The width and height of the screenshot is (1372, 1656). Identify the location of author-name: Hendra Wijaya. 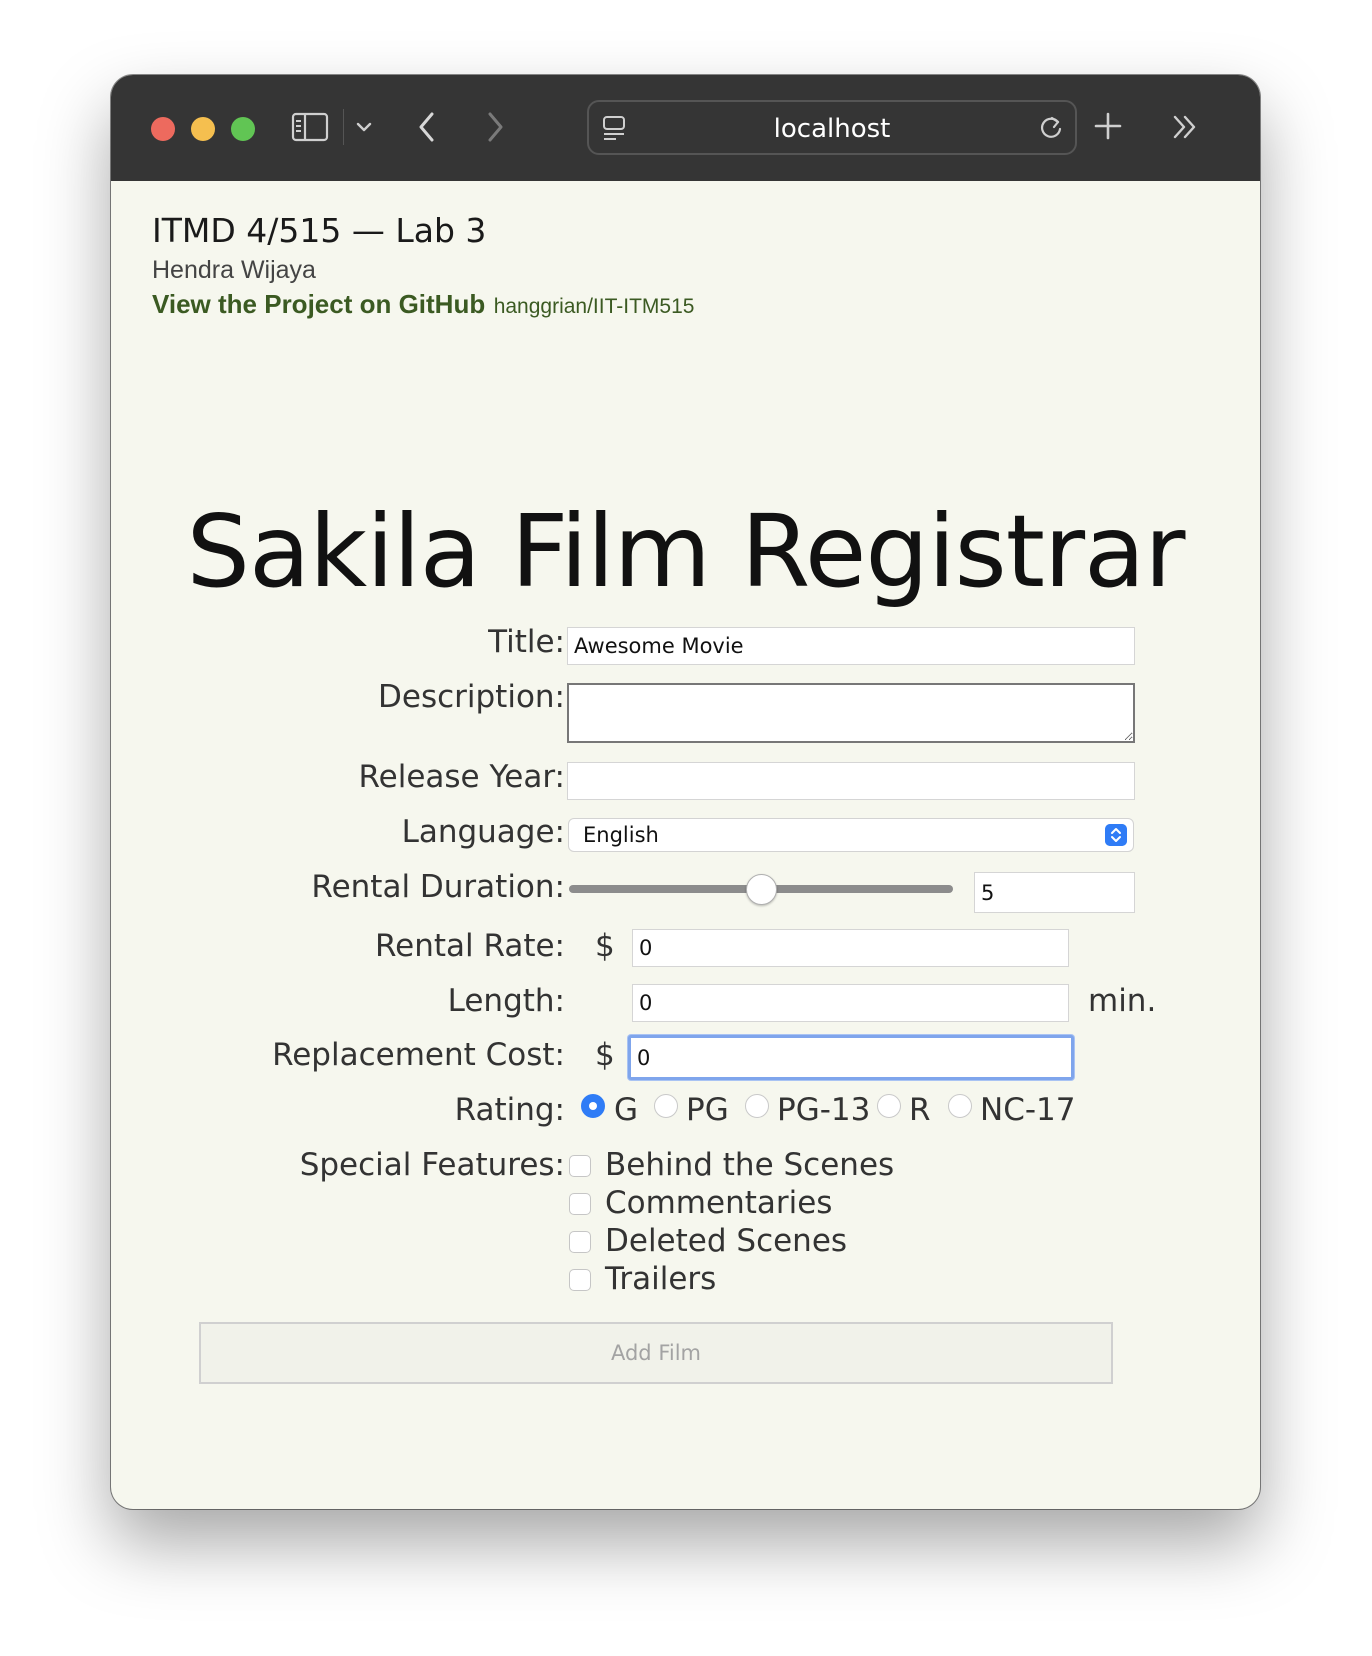
(234, 270).